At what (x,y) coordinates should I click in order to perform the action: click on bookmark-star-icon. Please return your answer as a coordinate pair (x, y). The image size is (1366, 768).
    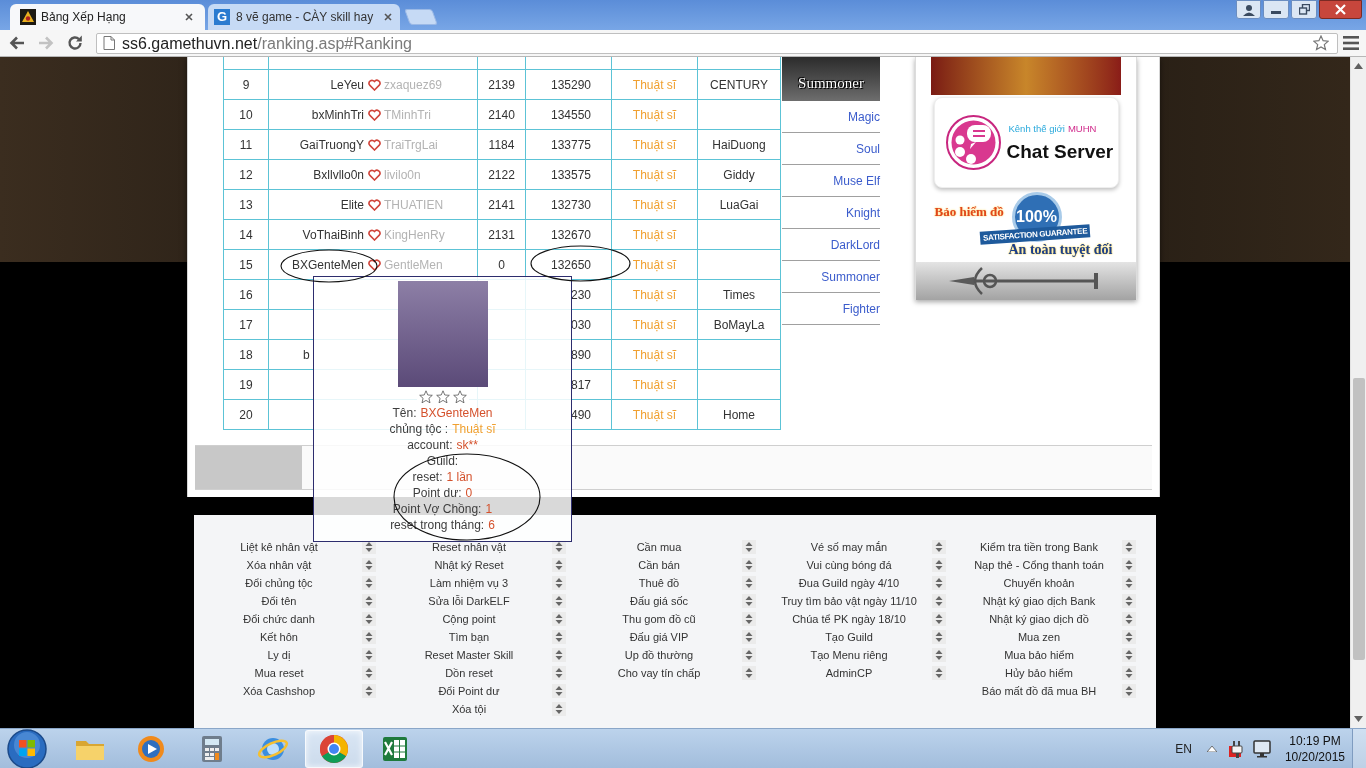
    Looking at the image, I should click on (1321, 43).